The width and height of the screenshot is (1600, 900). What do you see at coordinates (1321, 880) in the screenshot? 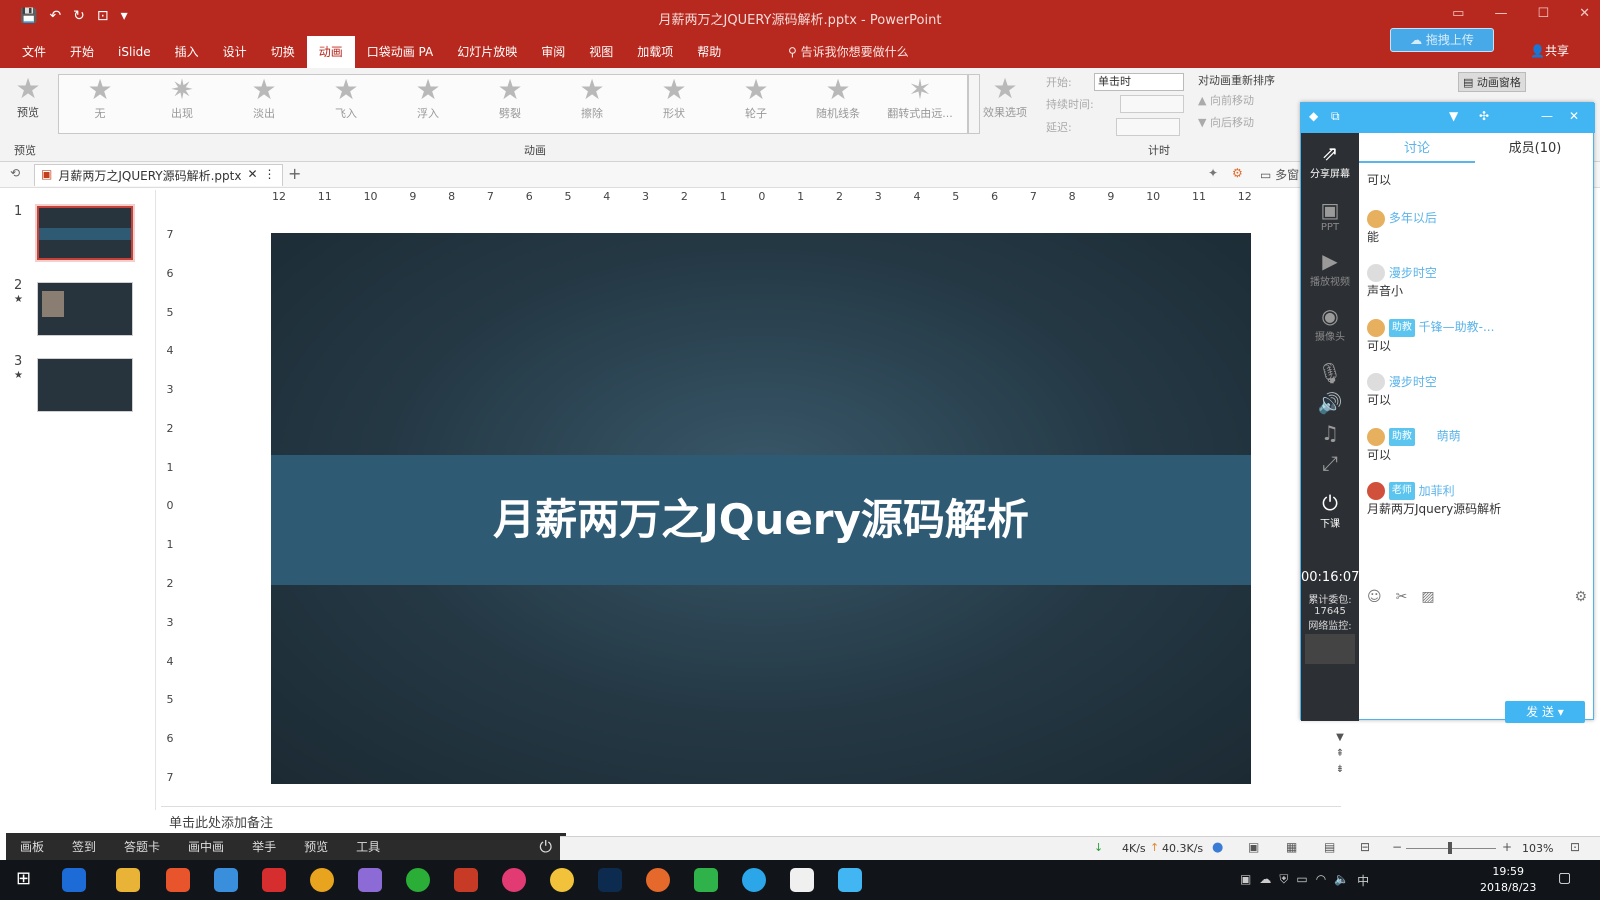
I see `tray-wifi-icon: ◠` at bounding box center [1321, 880].